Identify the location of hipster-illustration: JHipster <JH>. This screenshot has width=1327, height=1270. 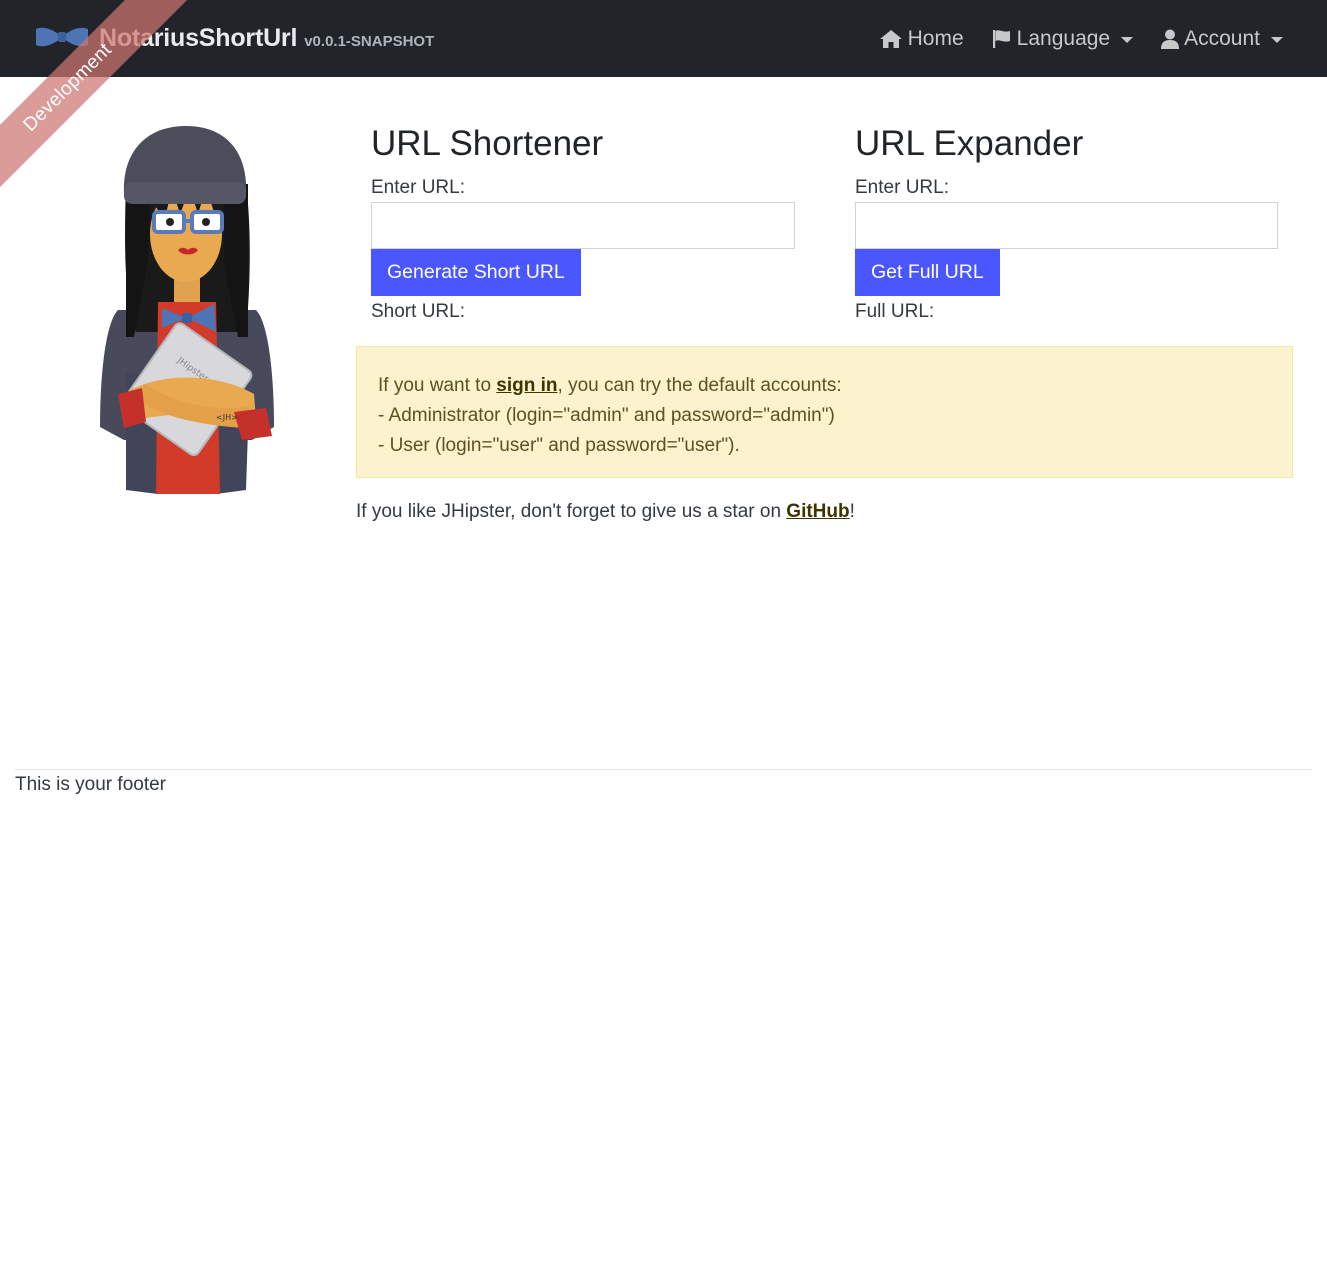
(188, 310).